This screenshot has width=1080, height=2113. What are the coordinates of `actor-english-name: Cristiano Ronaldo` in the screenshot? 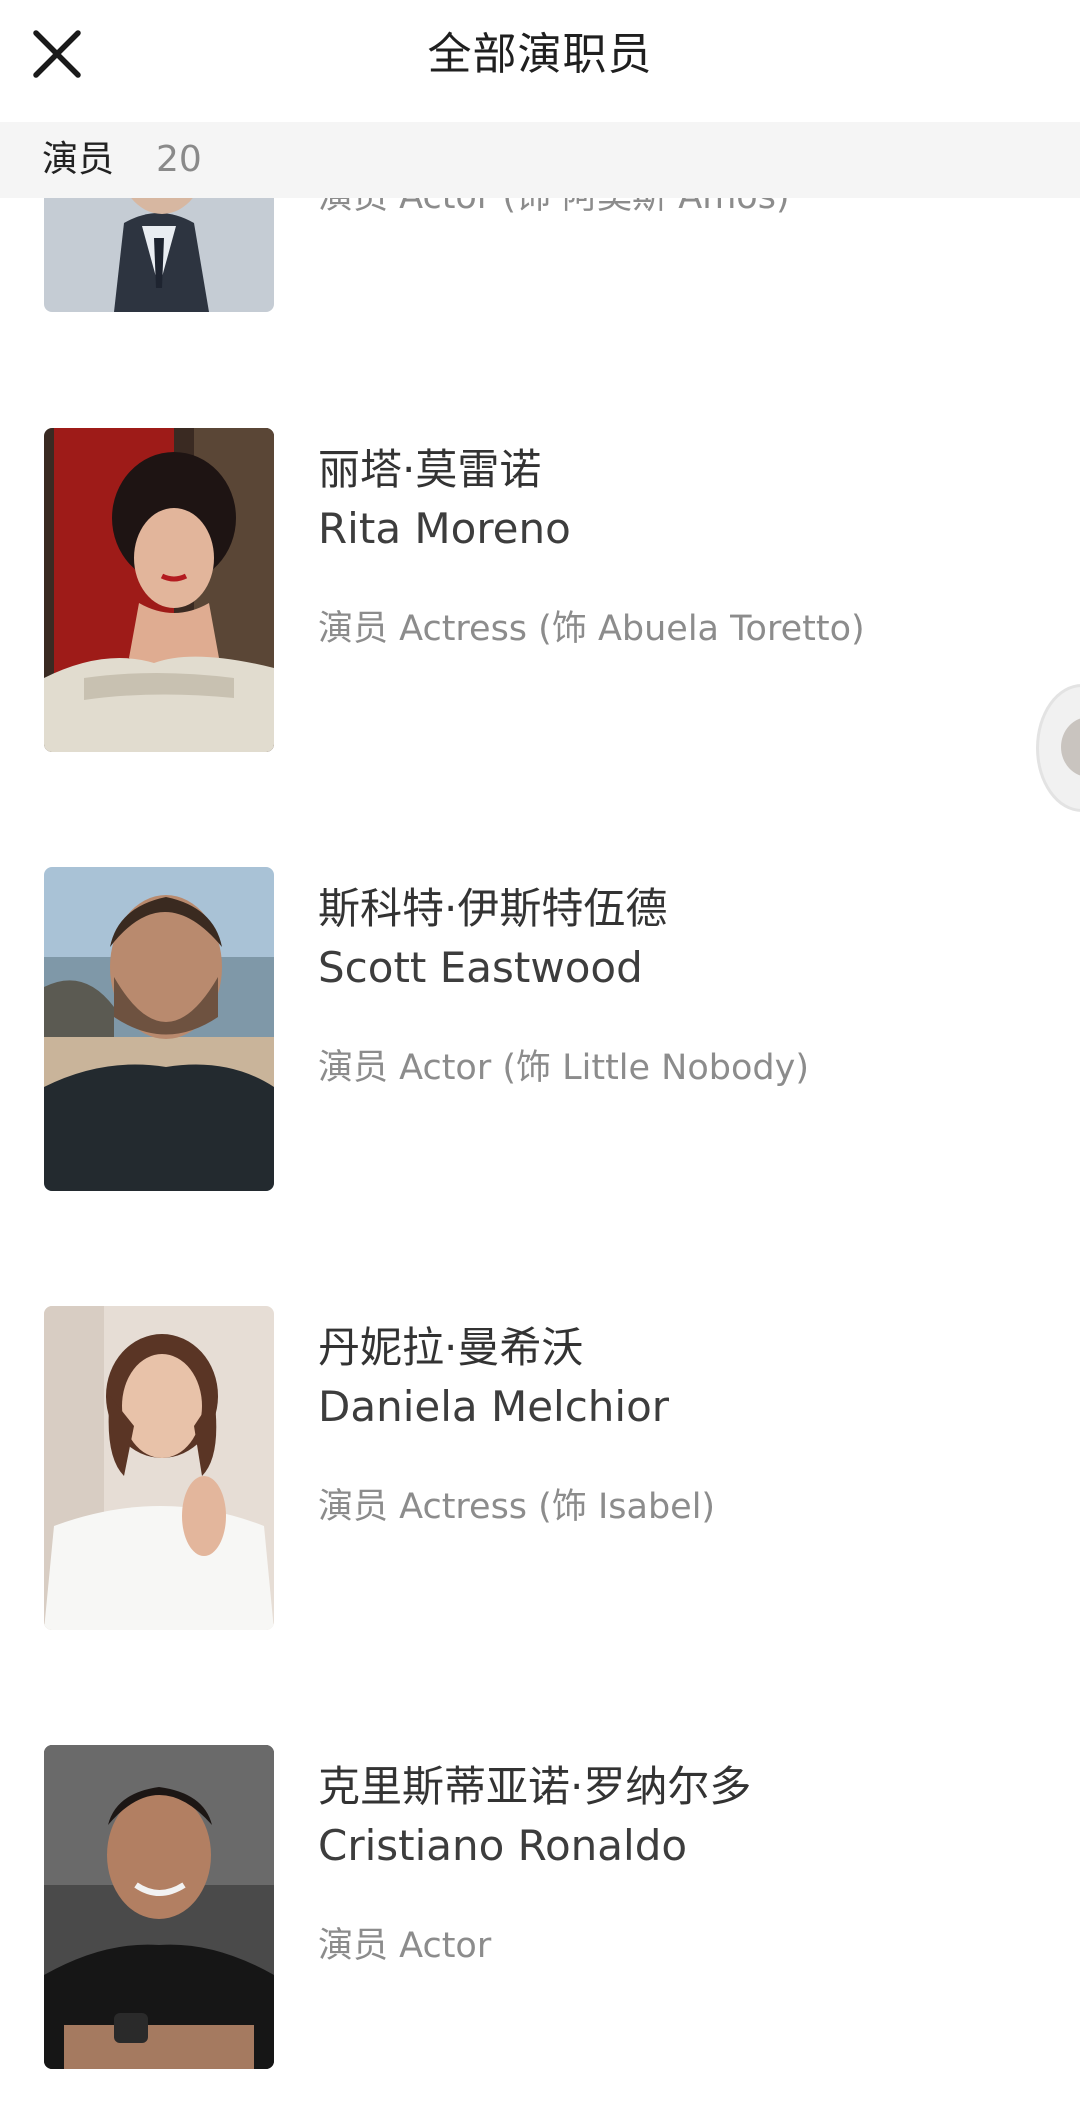 It's located at (503, 1845).